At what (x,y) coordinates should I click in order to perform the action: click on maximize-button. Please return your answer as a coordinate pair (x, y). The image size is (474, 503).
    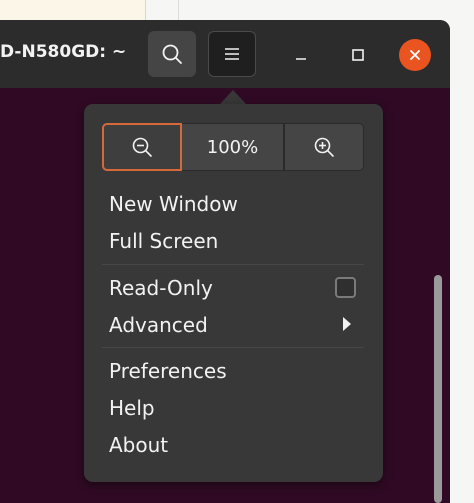
    Looking at the image, I should click on (358, 55).